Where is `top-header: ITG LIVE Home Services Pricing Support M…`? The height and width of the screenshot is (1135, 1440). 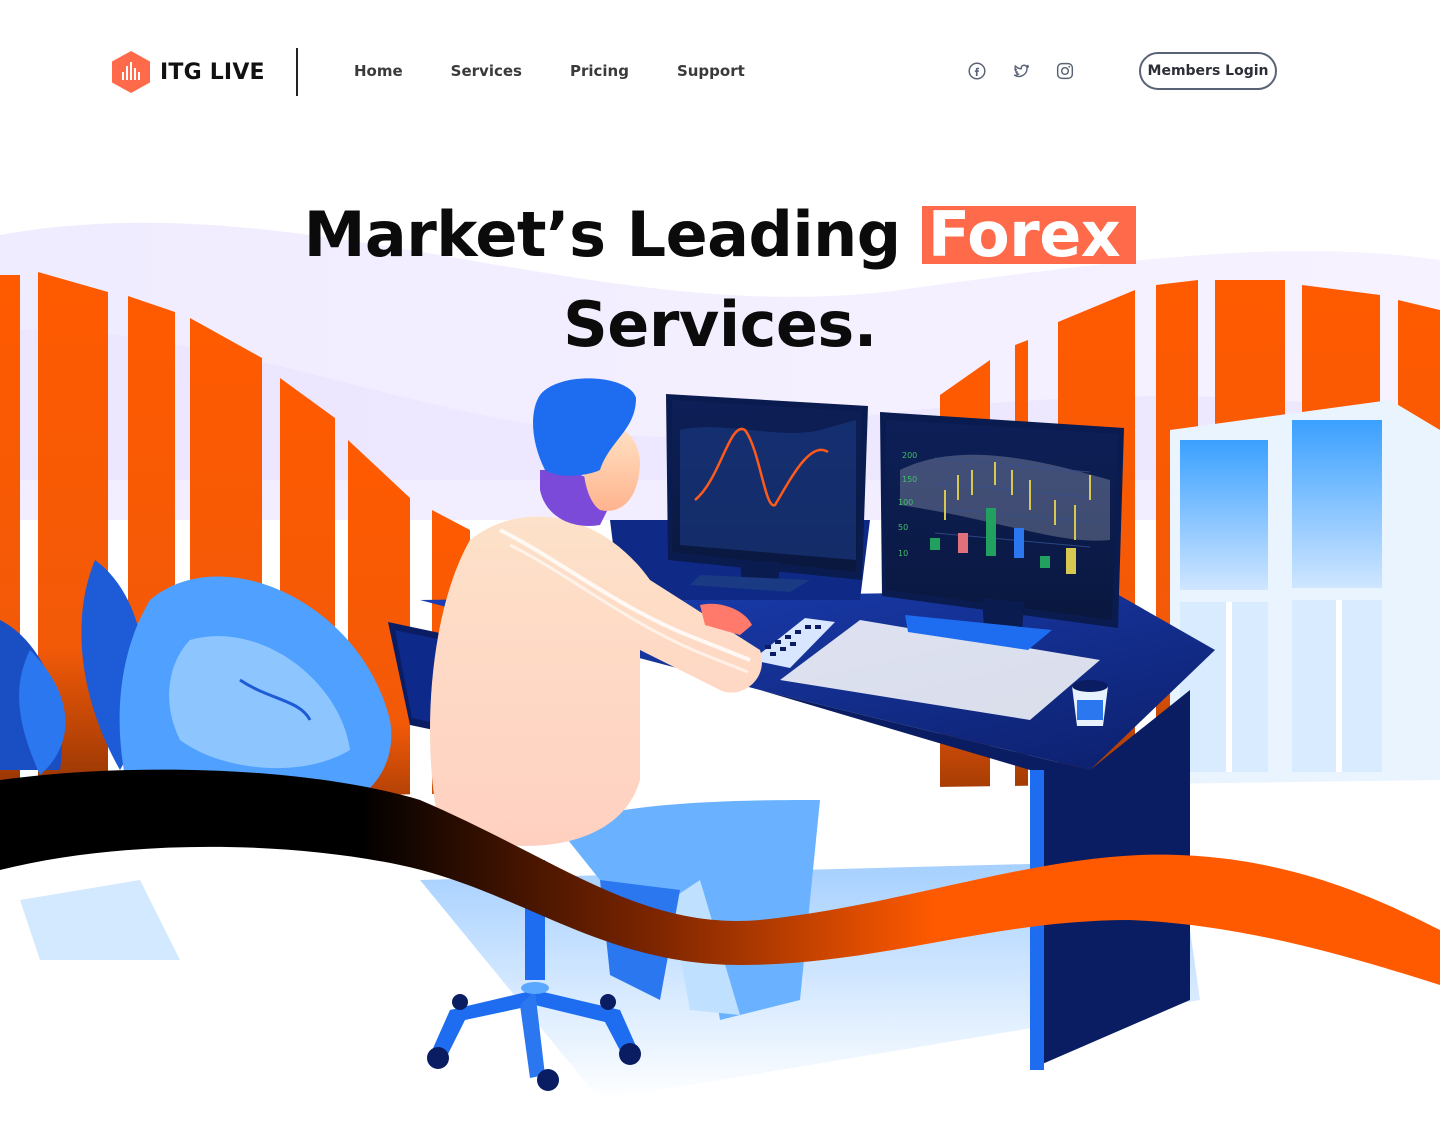
top-header: ITG LIVE Home Services Pricing Support M… is located at coordinates (720, 70).